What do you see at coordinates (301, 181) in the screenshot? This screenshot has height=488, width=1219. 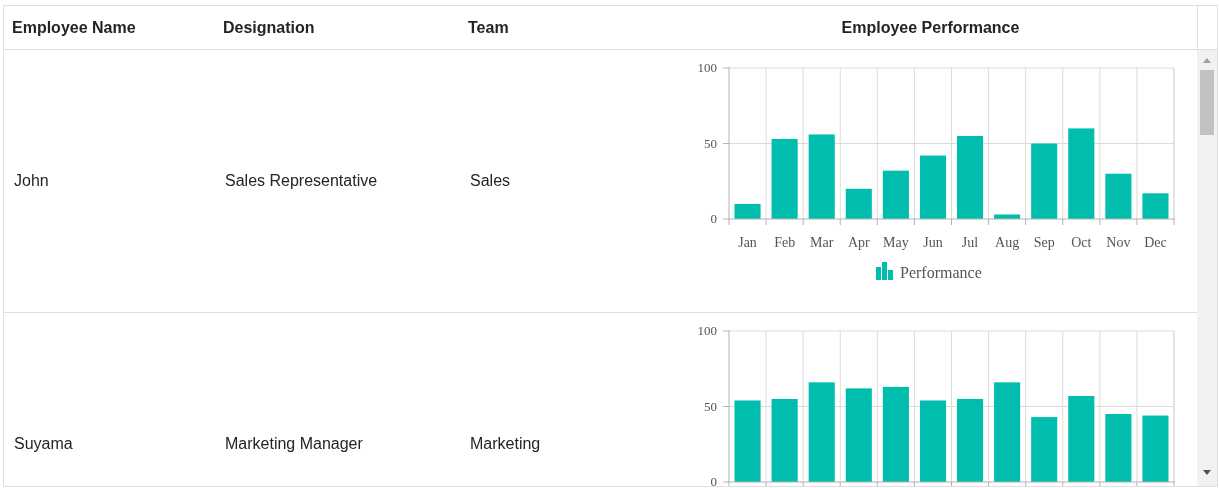 I see `table-cell-text: Sales Representative` at bounding box center [301, 181].